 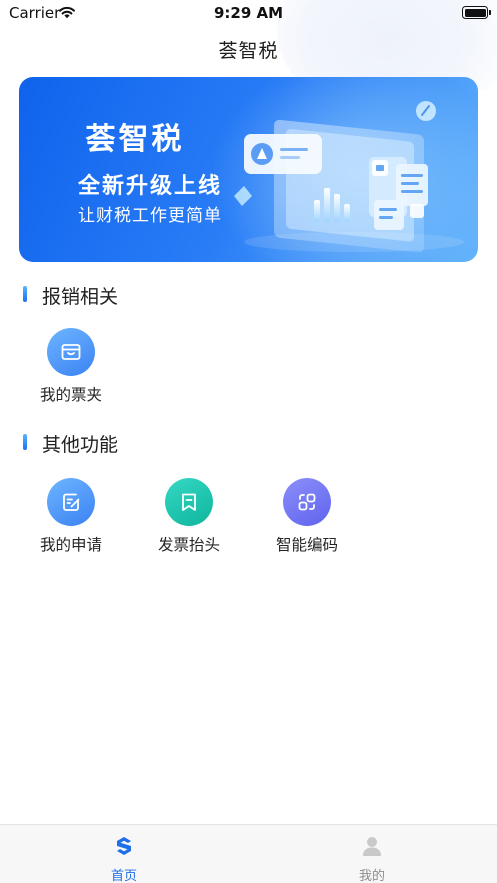 I want to click on status-bar: Carrier 9:29 AM, so click(x=248, y=13).